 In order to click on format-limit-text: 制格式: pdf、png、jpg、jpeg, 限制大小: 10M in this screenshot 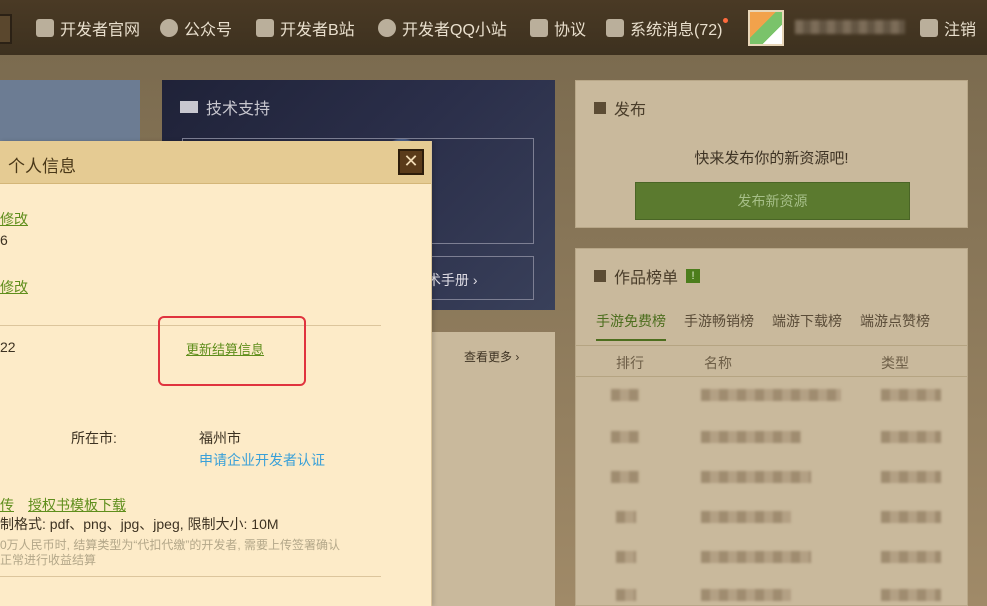, I will do `click(139, 524)`.